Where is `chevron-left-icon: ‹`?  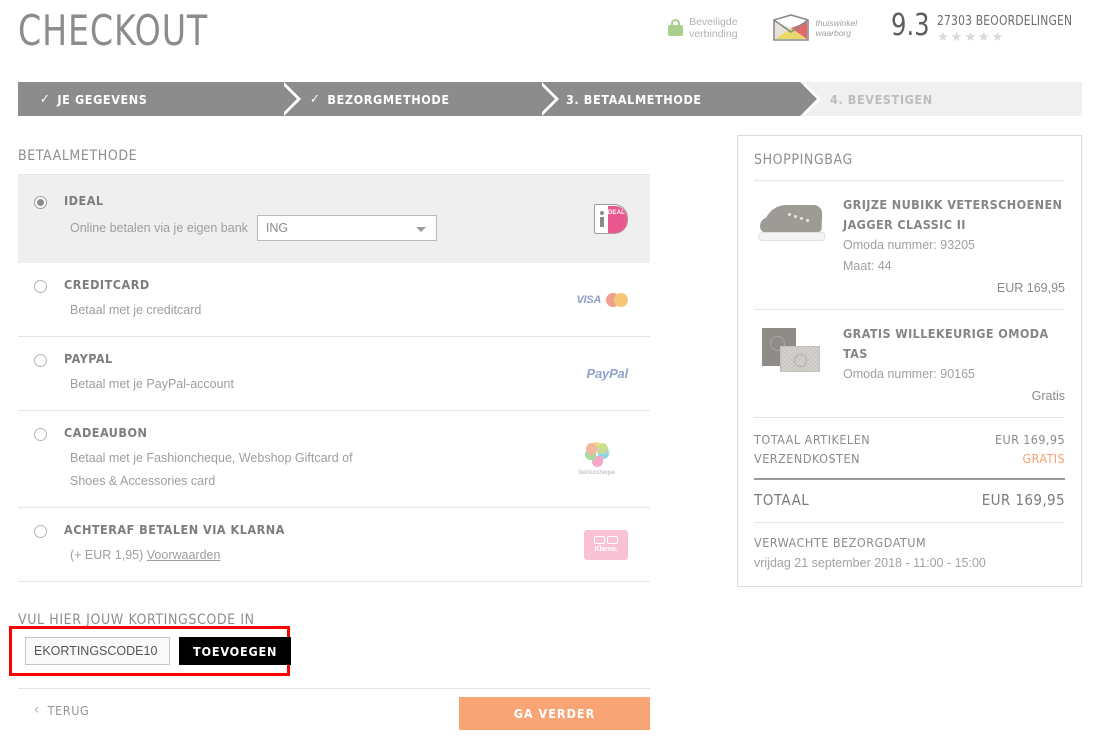
chevron-left-icon: ‹ is located at coordinates (37, 710).